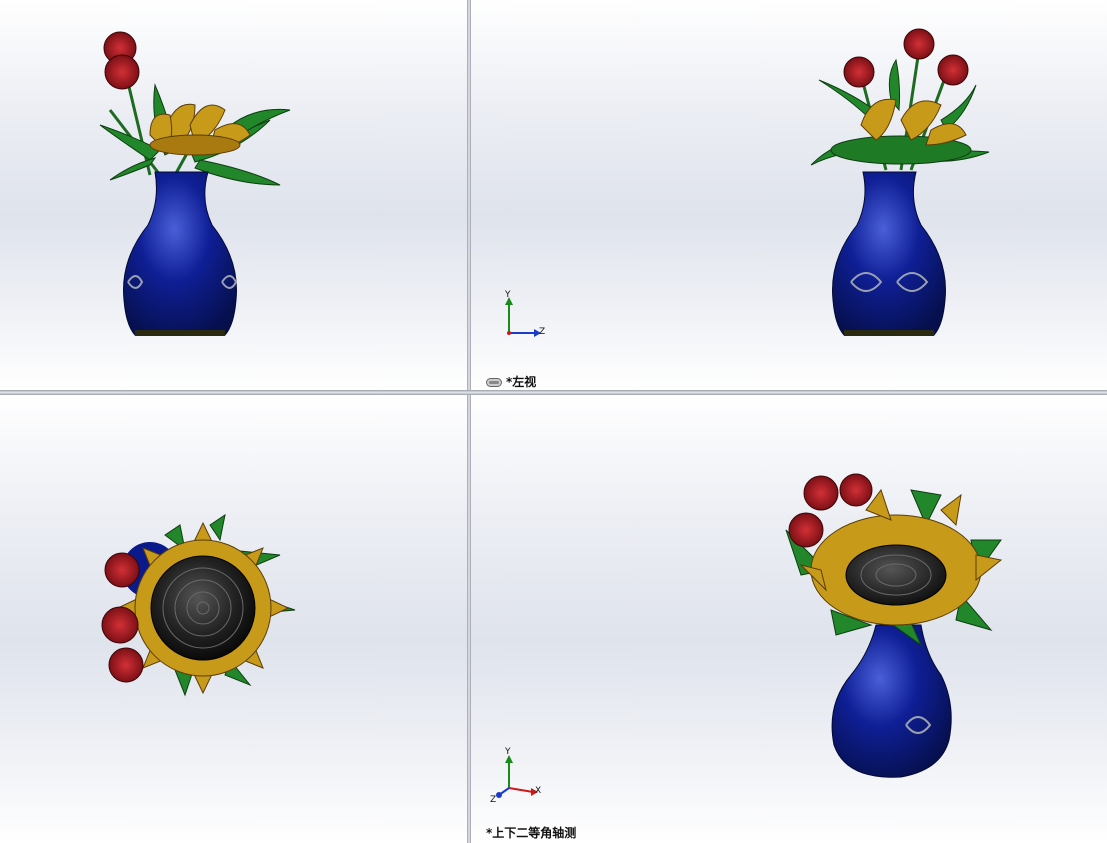  What do you see at coordinates (198, 605) in the screenshot?
I see `vase-model-top` at bounding box center [198, 605].